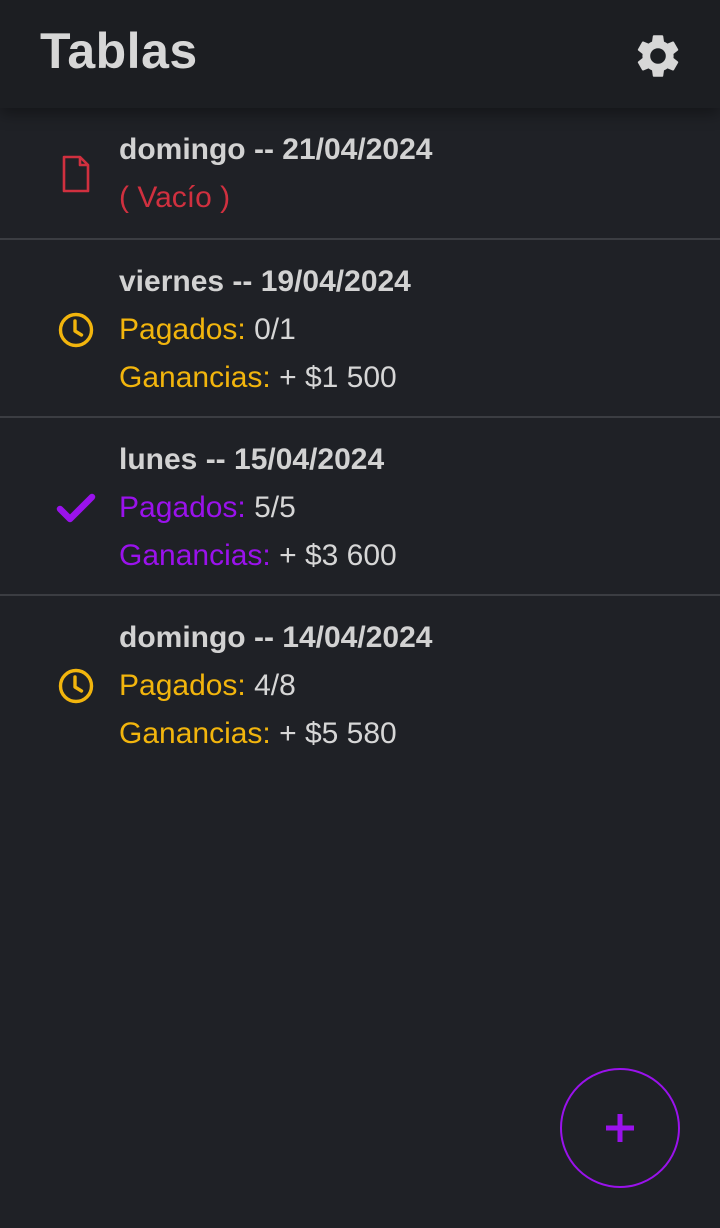  I want to click on page-title: Tablas, so click(119, 51).